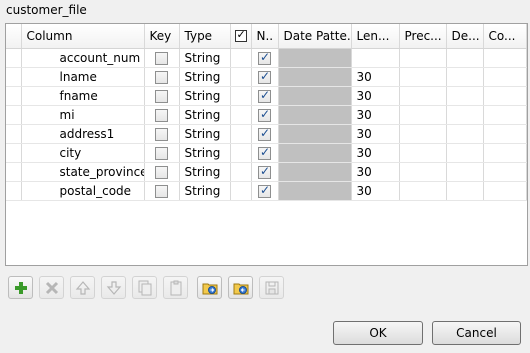  I want to click on table-row: postal_code String 30, so click(266, 191).